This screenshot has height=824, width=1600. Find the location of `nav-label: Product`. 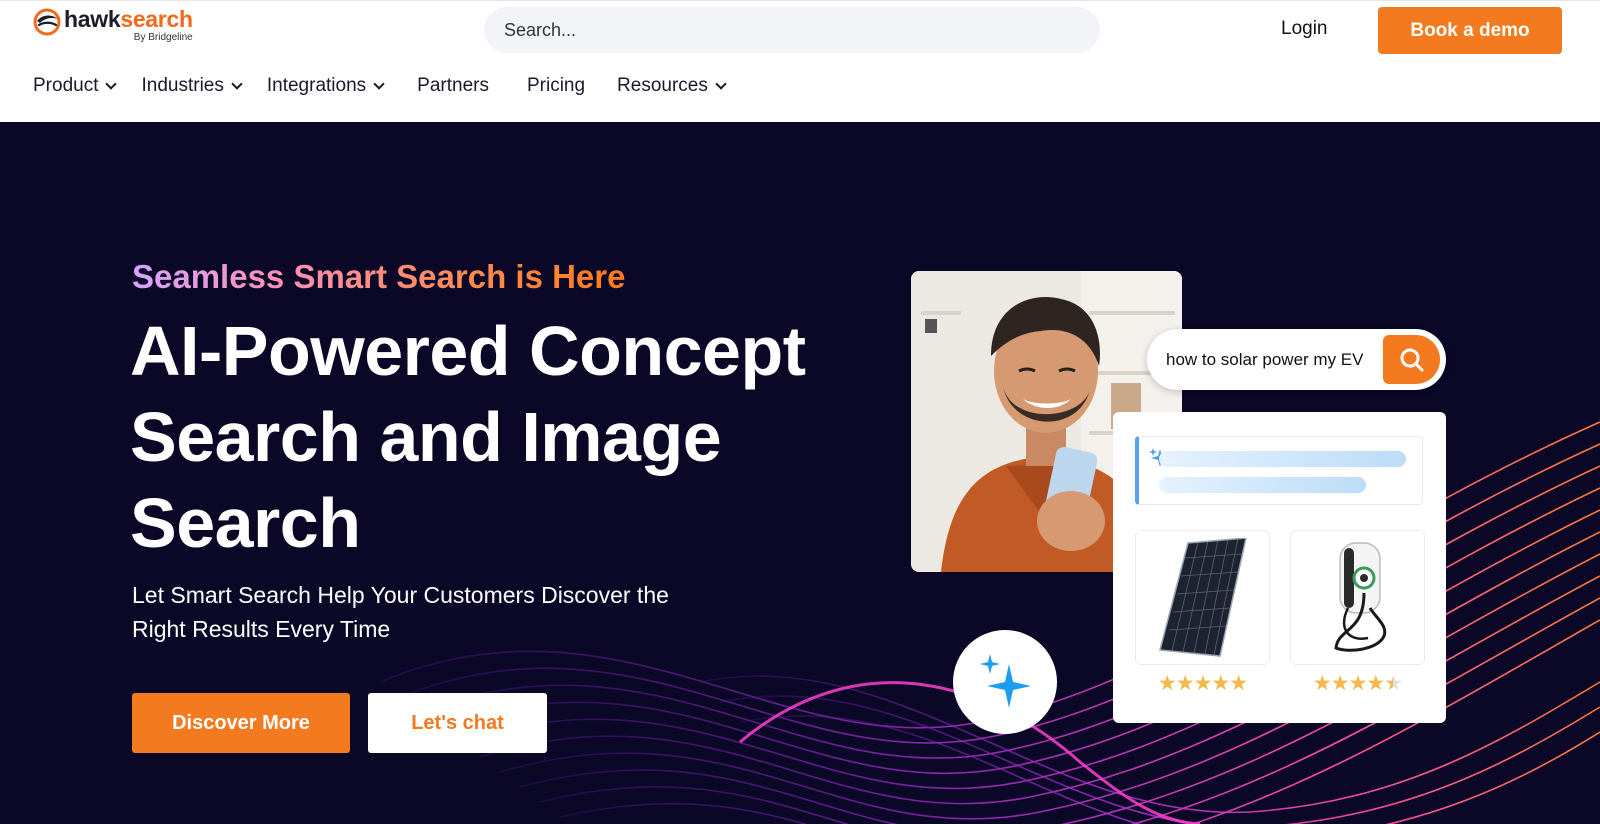

nav-label: Product is located at coordinates (66, 85).